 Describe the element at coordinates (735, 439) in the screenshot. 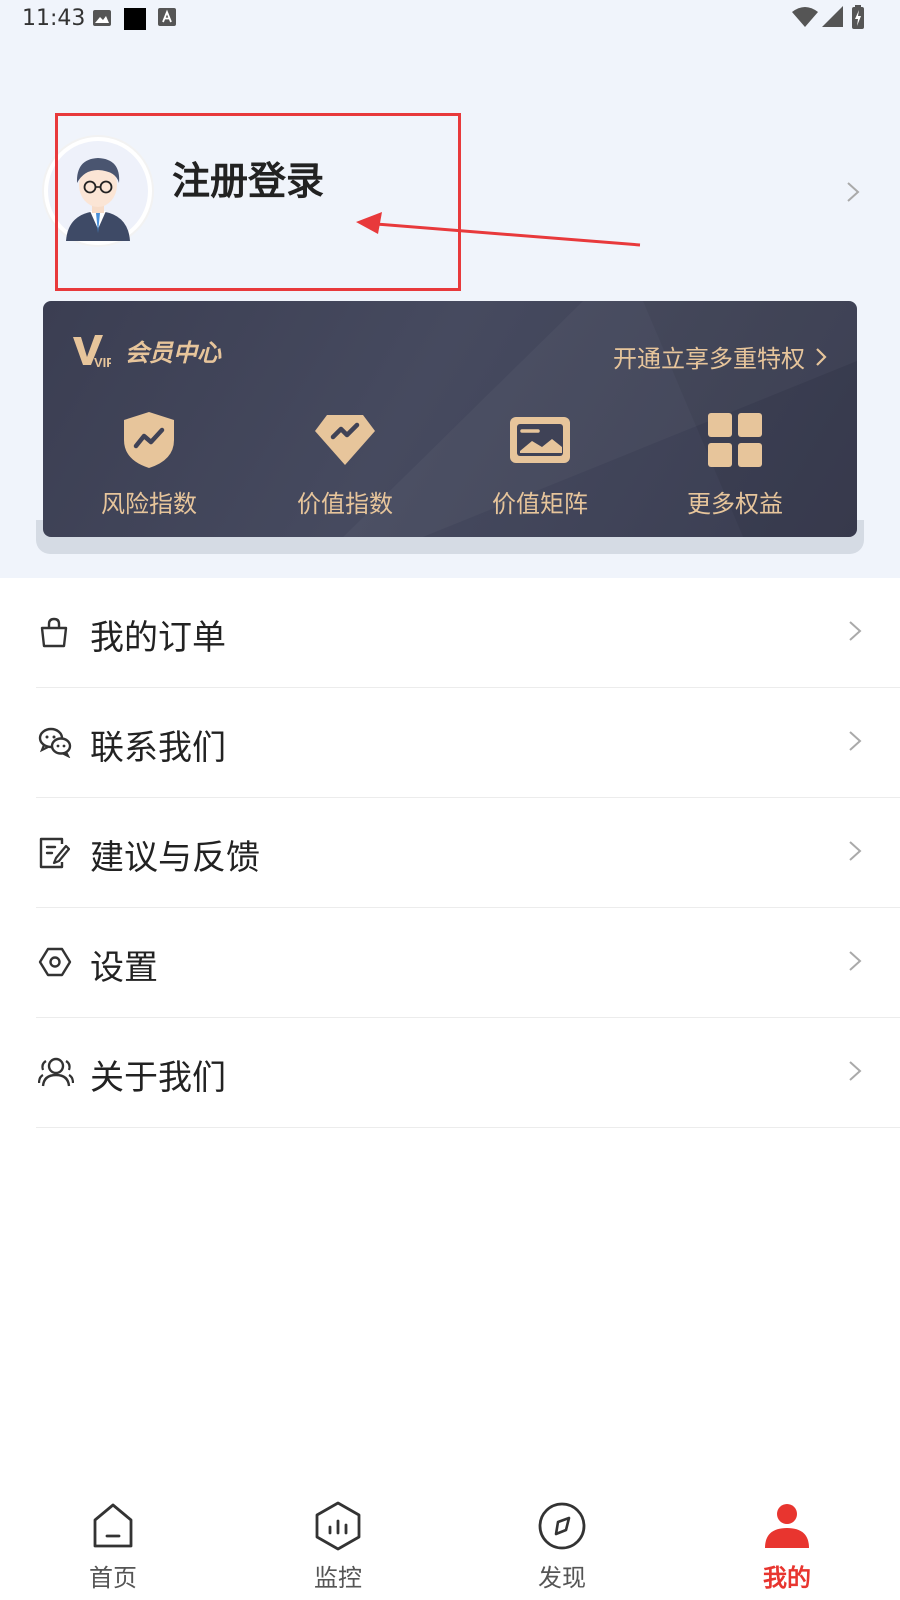

I see `grid-icon` at that location.